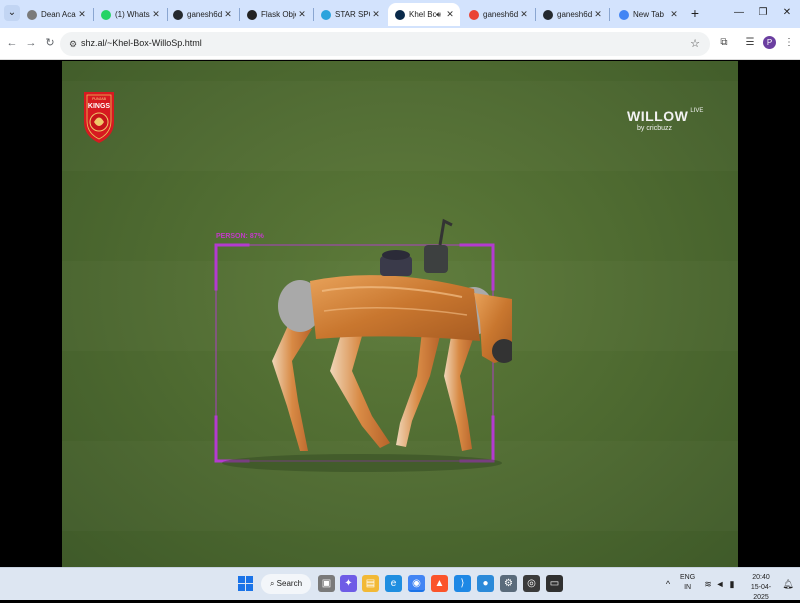 This screenshot has width=800, height=603. Describe the element at coordinates (12, 13) in the screenshot. I see `tab-search-icon: ⌄` at that location.